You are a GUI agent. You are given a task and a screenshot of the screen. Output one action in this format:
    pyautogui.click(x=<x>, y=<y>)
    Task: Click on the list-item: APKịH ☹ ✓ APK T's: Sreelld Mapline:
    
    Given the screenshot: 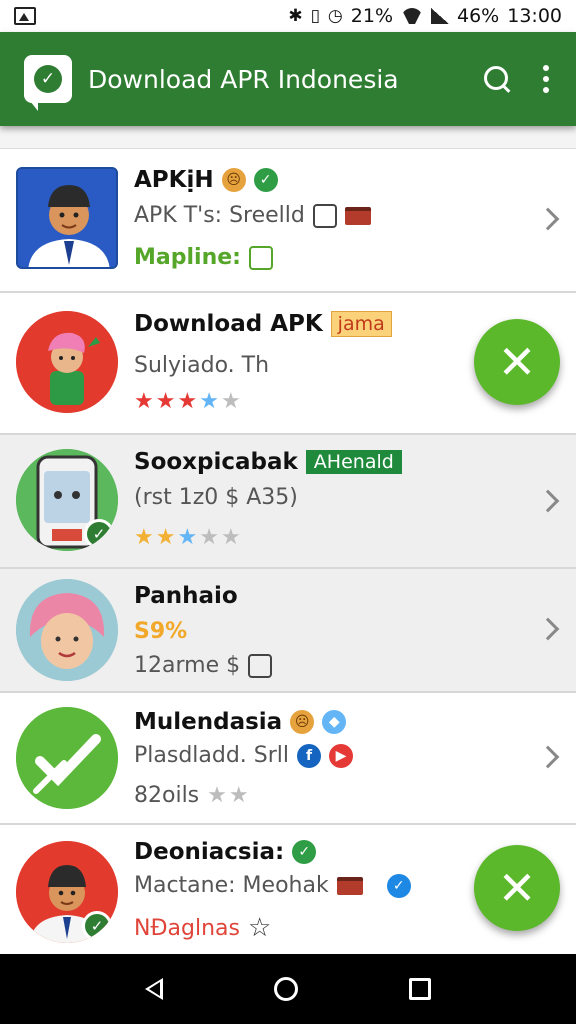 What is the action you would take?
    pyautogui.click(x=288, y=221)
    